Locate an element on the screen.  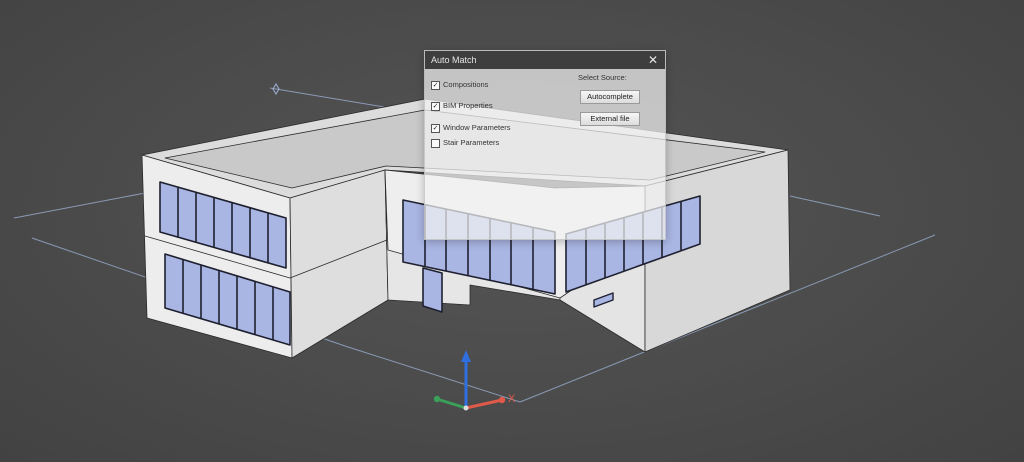
option-label: Window Parameters is located at coordinates (477, 127).